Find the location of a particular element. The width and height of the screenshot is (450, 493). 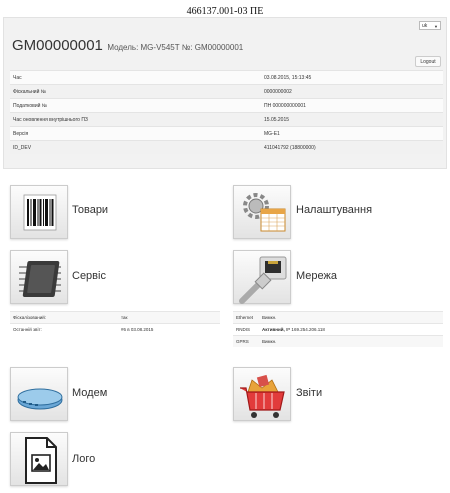

logout-button: Logout is located at coordinates (428, 61).